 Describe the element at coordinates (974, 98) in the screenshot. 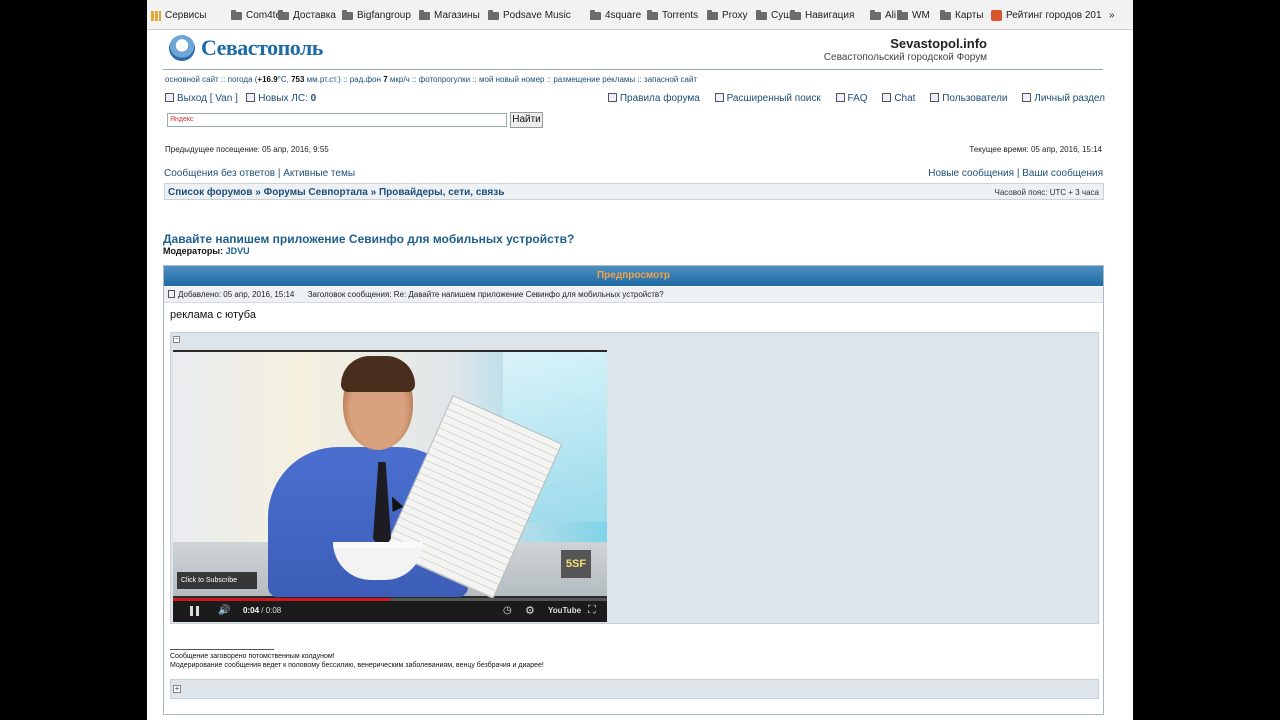

I see `users-link: Пользователи` at that location.